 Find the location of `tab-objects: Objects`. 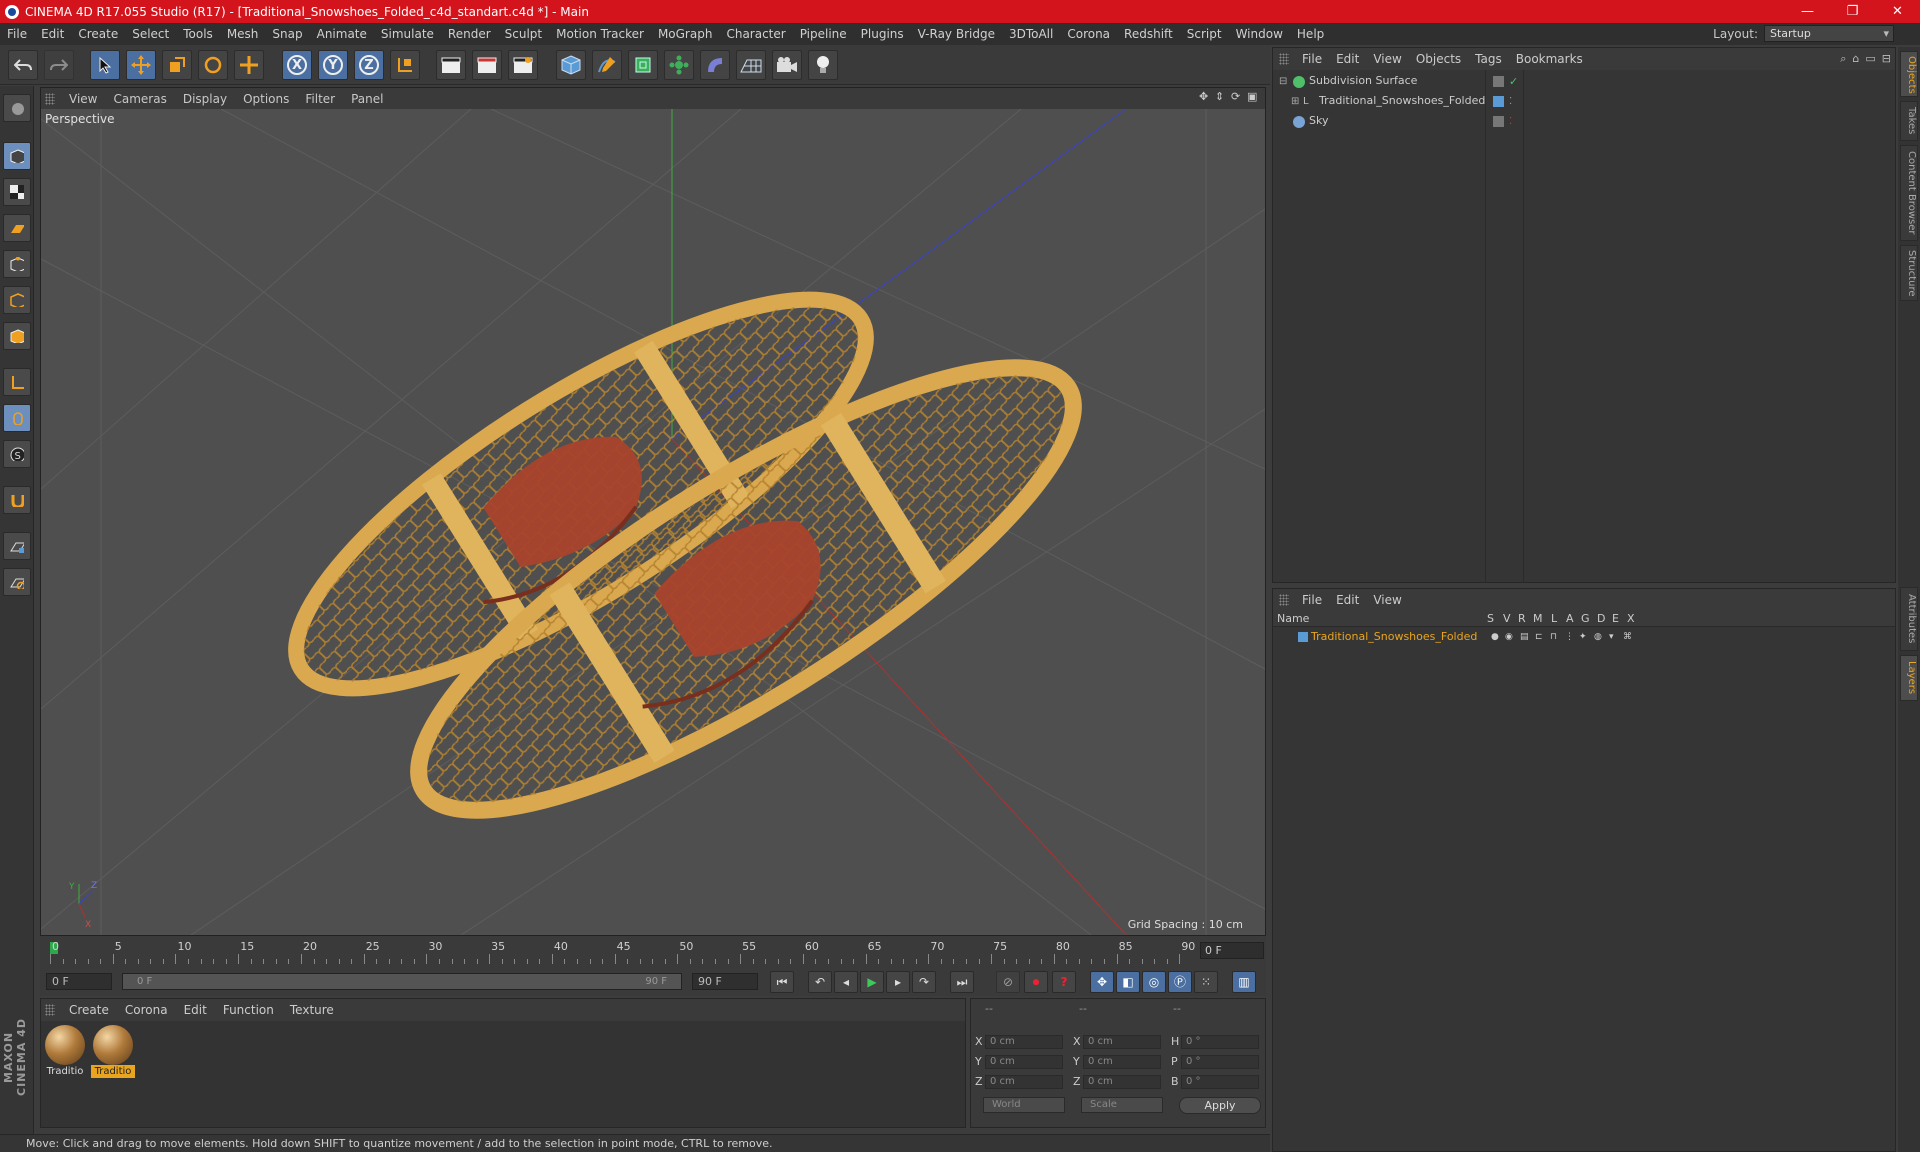

tab-objects: Objects is located at coordinates (1909, 74).